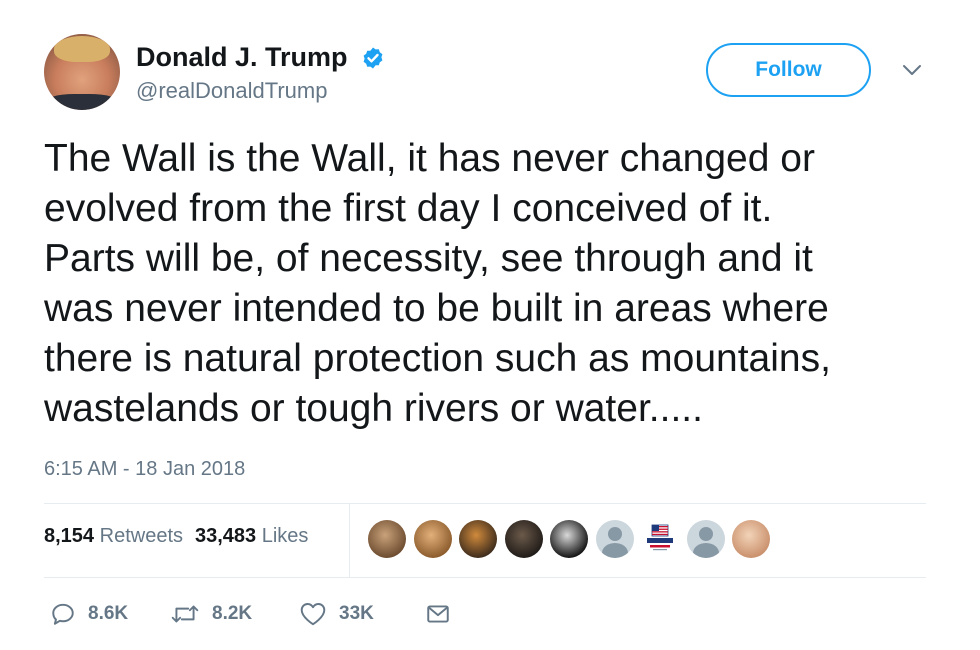 This screenshot has width=980, height=650. What do you see at coordinates (226, 536) in the screenshot?
I see `likes-count: 33,483` at bounding box center [226, 536].